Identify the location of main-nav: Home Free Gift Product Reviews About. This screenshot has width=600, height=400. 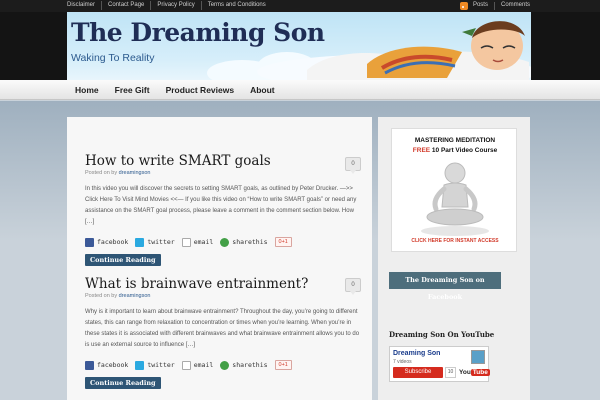
(175, 90).